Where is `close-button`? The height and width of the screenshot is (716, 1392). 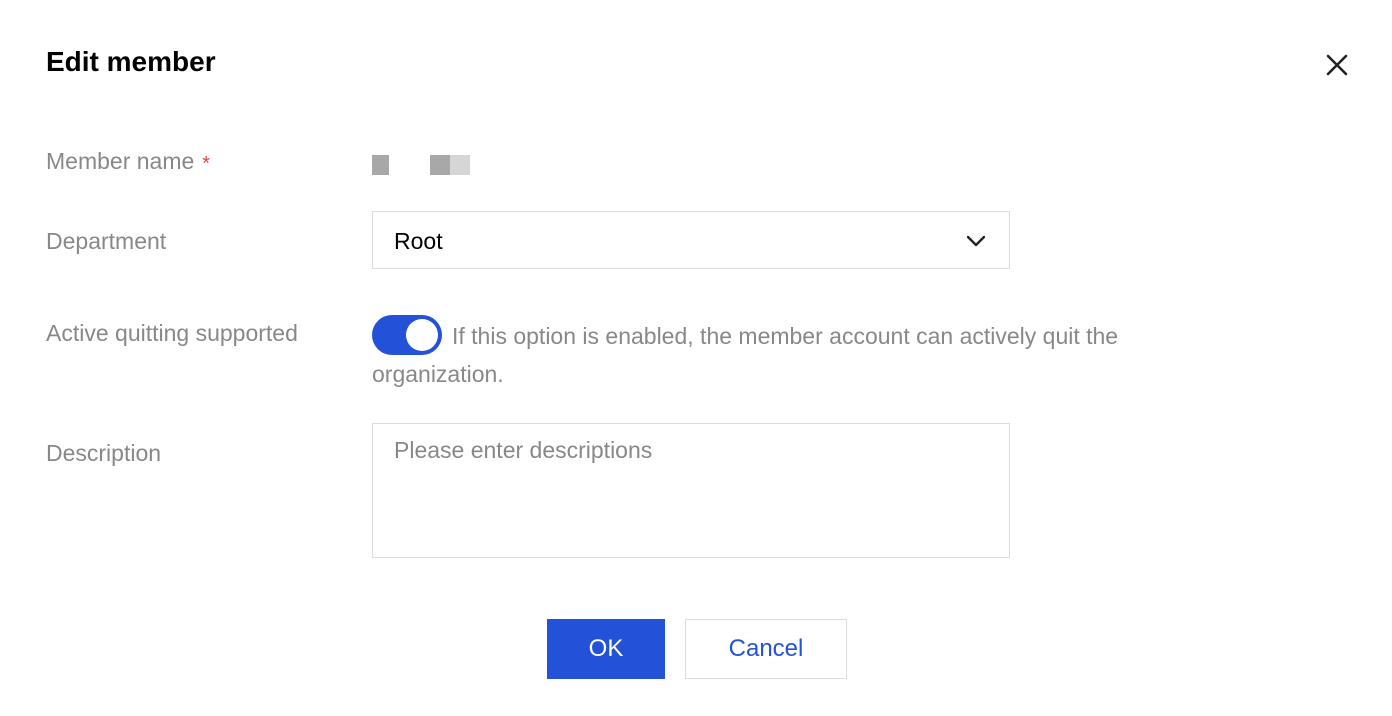
close-button is located at coordinates (1337, 65).